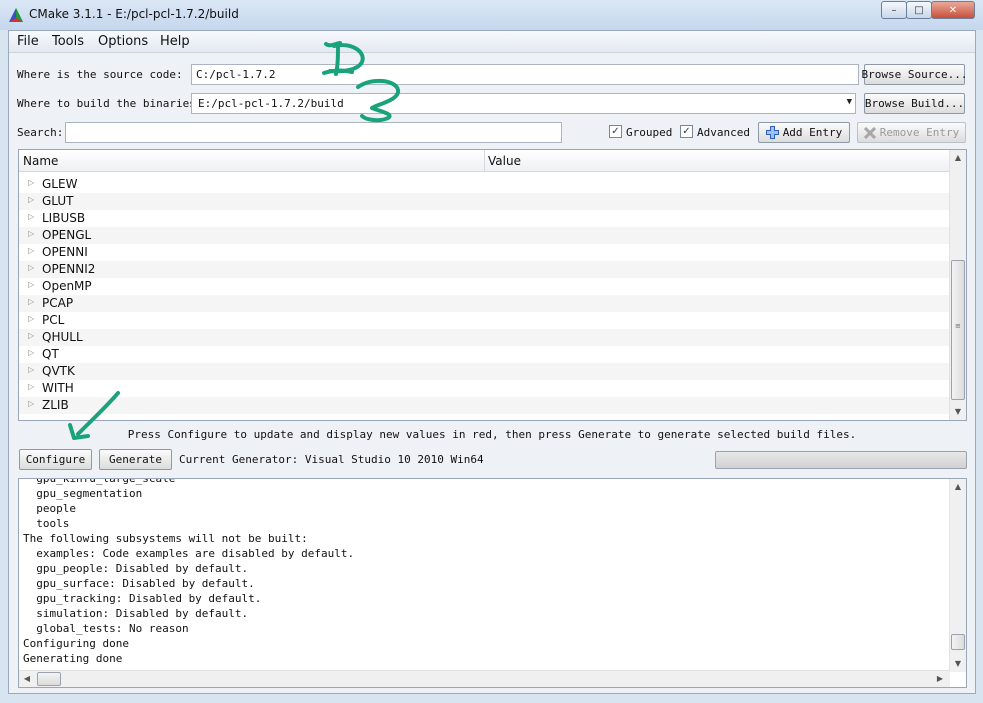 Image resolution: width=983 pixels, height=703 pixels. Describe the element at coordinates (484, 252) in the screenshot. I see `table-row: ▷ OPENNI` at that location.